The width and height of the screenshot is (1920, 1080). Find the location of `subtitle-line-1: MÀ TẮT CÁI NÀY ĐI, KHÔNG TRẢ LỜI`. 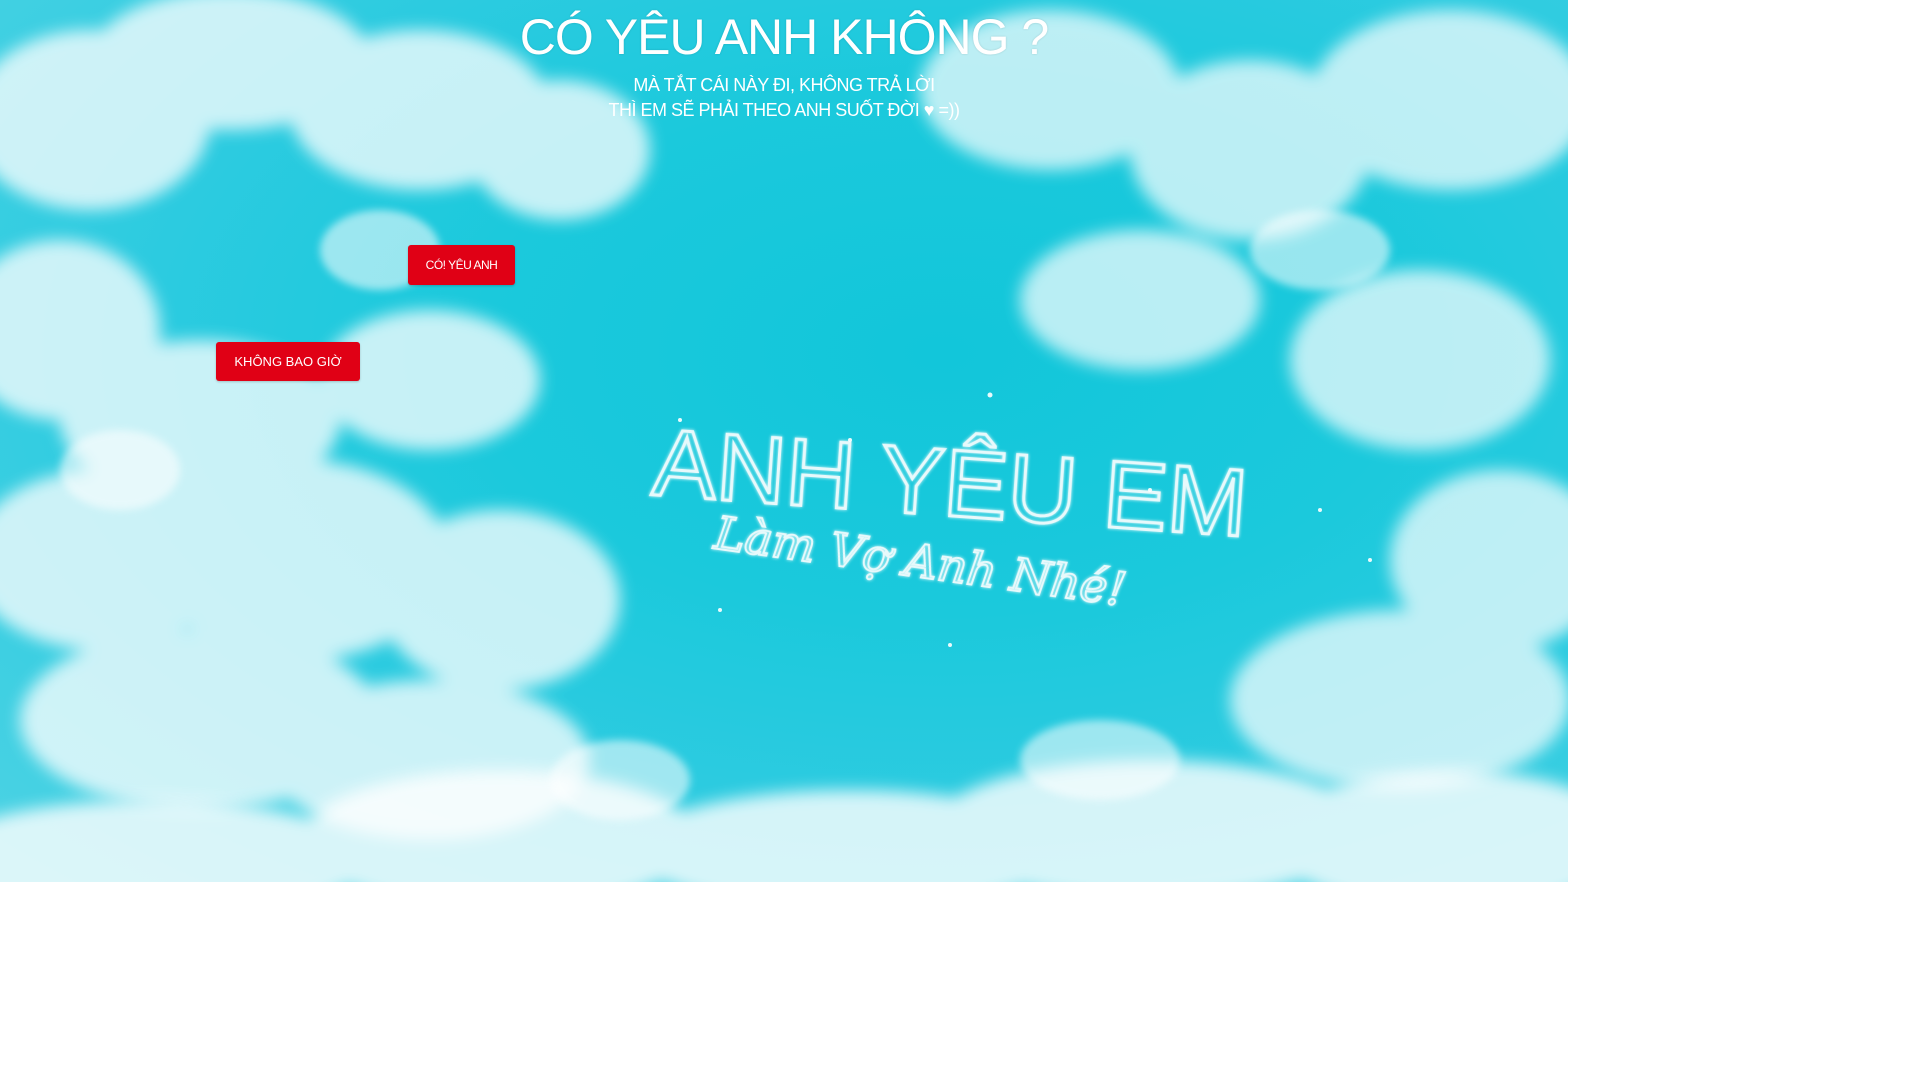

subtitle-line-1: MÀ TẮT CÁI NÀY ĐI, KHÔNG TRẢ LỜI is located at coordinates (784, 85).